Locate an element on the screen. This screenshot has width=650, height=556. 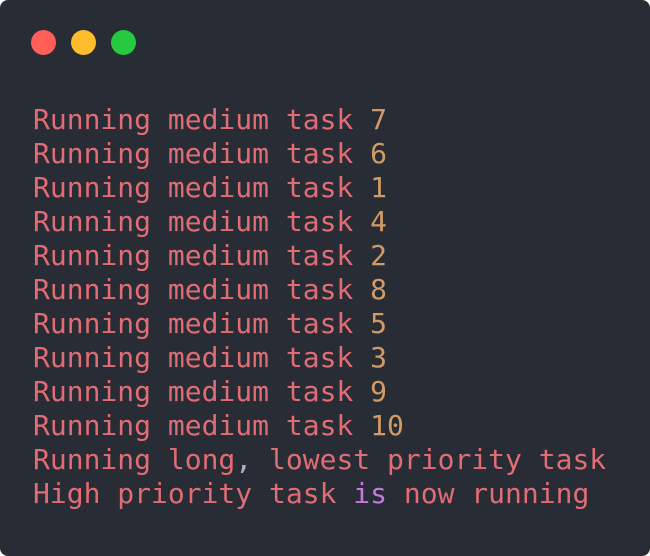
output-line-high: High priority task is now running is located at coordinates (319, 494).